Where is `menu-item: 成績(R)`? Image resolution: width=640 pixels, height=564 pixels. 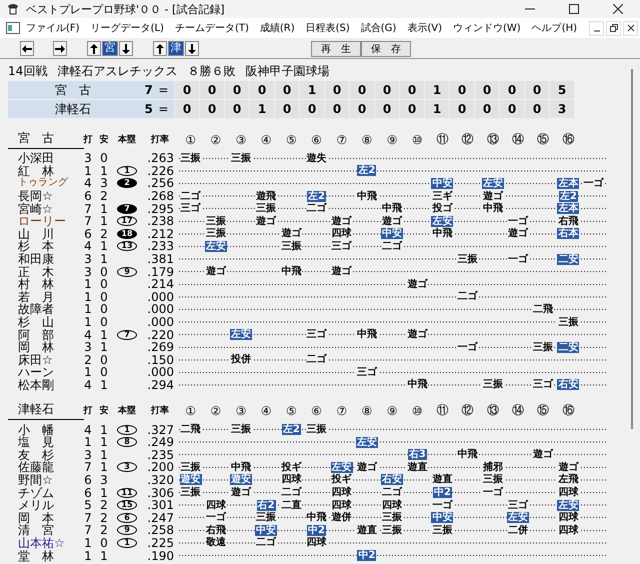
menu-item: 成績(R) is located at coordinates (277, 28).